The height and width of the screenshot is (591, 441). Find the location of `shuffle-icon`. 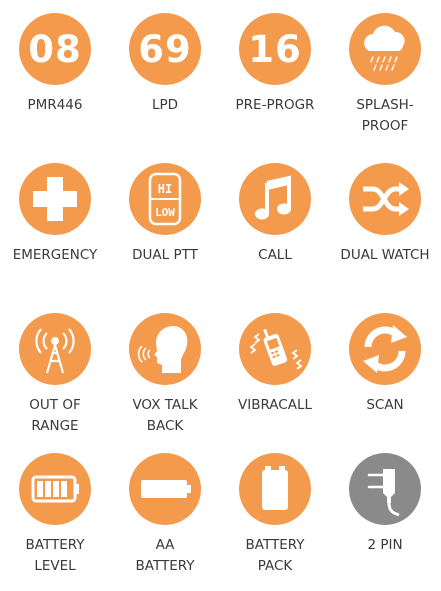

shuffle-icon is located at coordinates (385, 199).